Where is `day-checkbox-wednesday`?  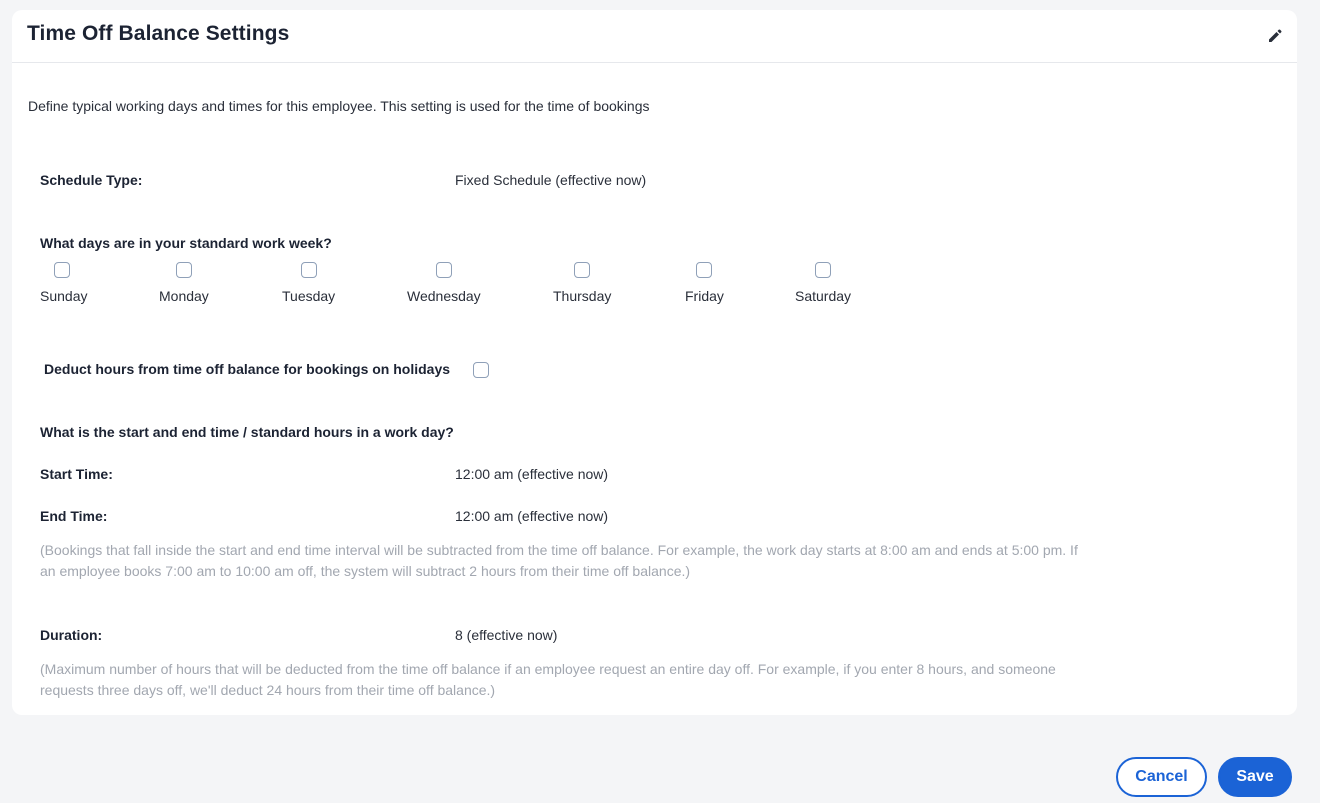 day-checkbox-wednesday is located at coordinates (443, 270).